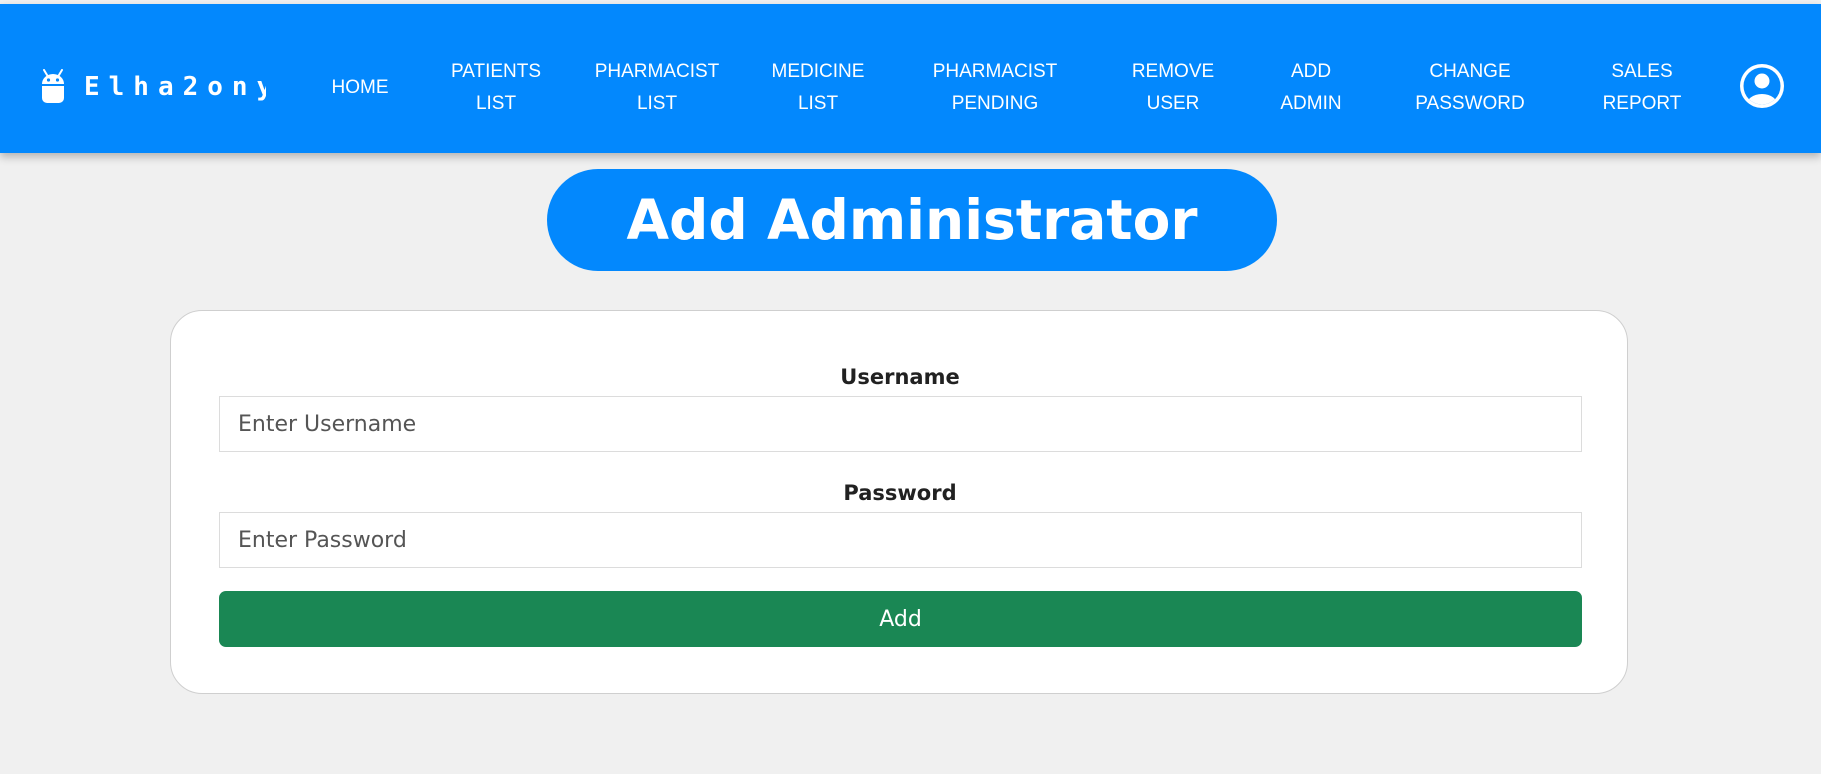 This screenshot has height=774, width=1821. What do you see at coordinates (818, 71) in the screenshot?
I see `nav-medicine-list-line1: MEDICINE` at bounding box center [818, 71].